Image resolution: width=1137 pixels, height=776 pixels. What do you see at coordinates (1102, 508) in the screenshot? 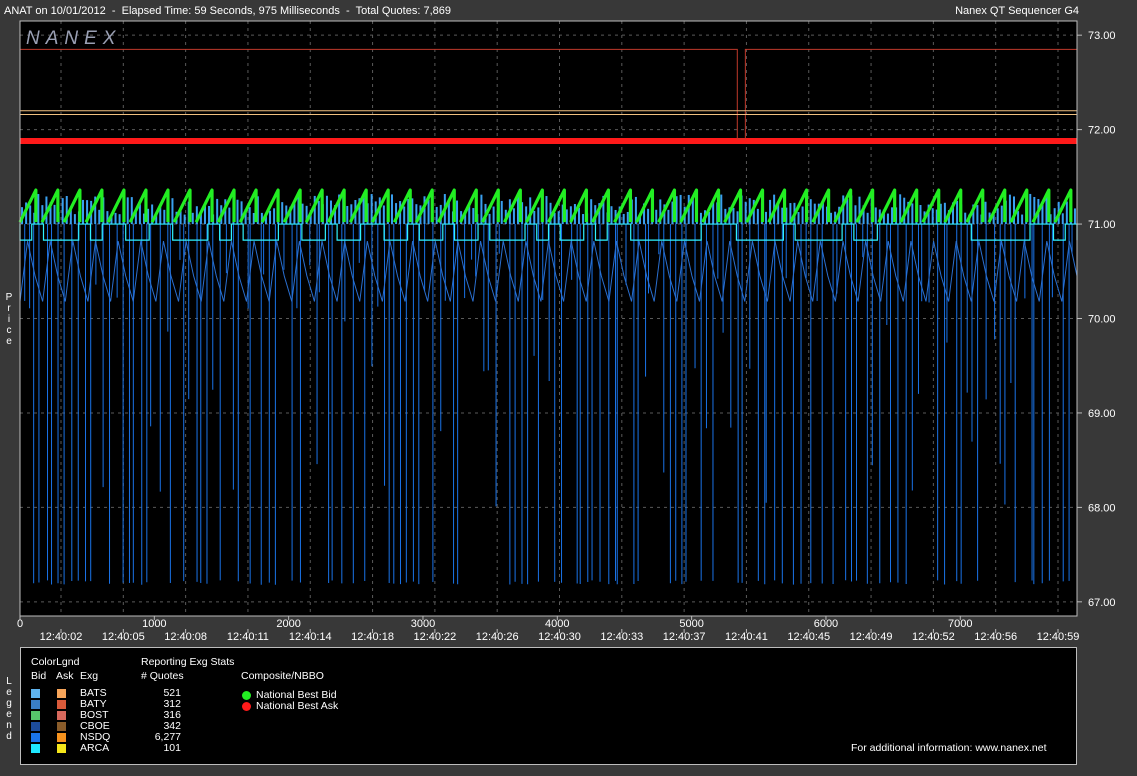
I see `y-tick-label: 68.00` at bounding box center [1102, 508].